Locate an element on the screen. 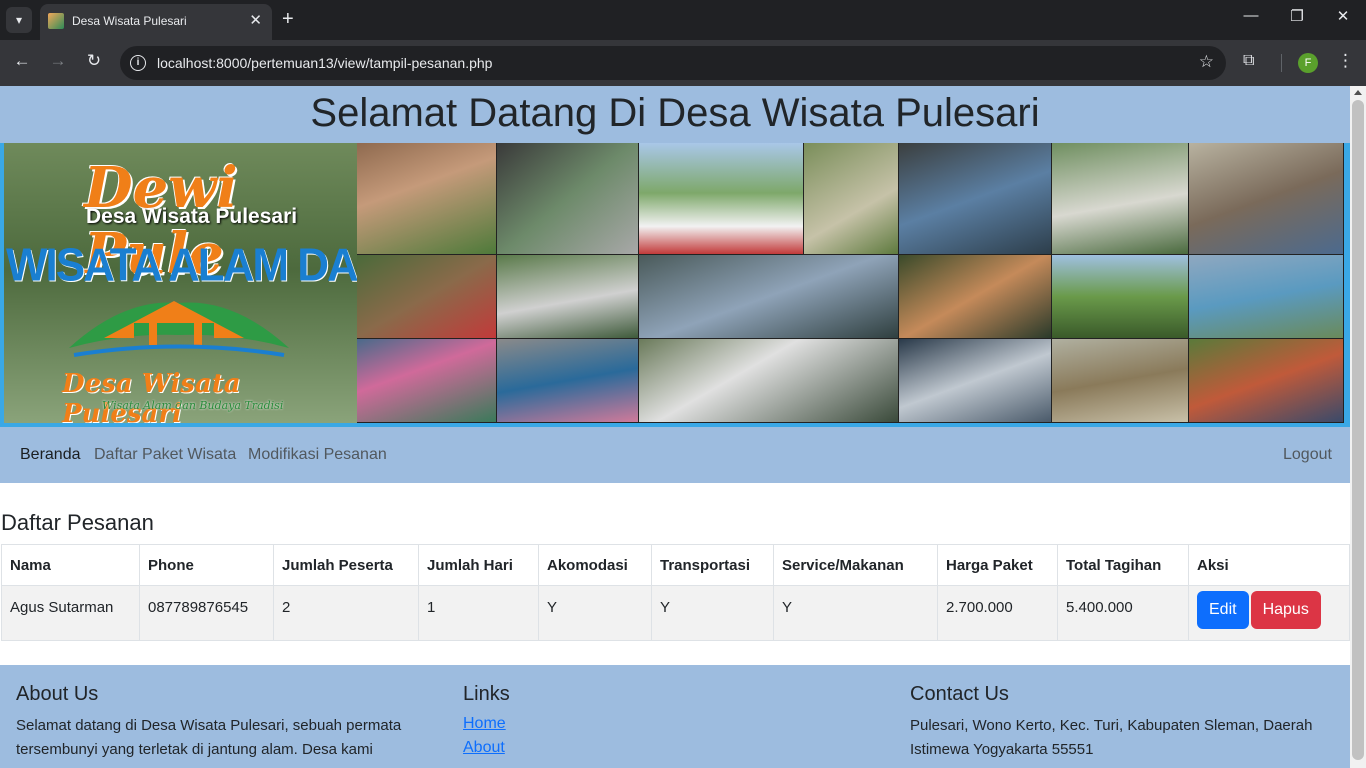 The image size is (1366, 768). nav-modifikasi-pesanan: Modifikasi Pesanan is located at coordinates (317, 455).